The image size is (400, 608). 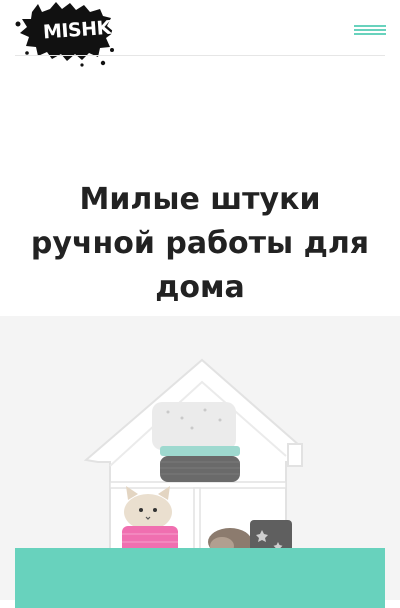 I want to click on site-header: MISHKA, so click(x=200, y=33).